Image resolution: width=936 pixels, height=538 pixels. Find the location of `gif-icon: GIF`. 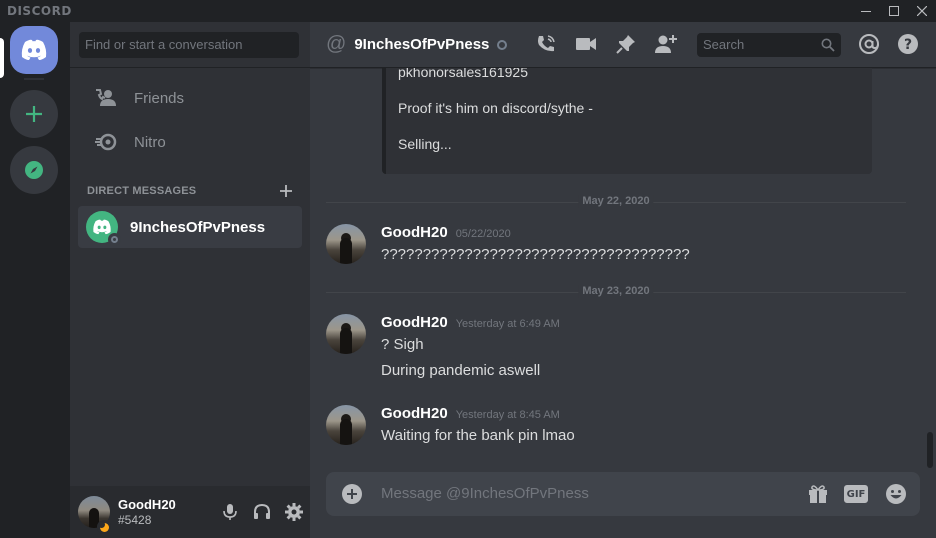

gif-icon: GIF is located at coordinates (856, 494).